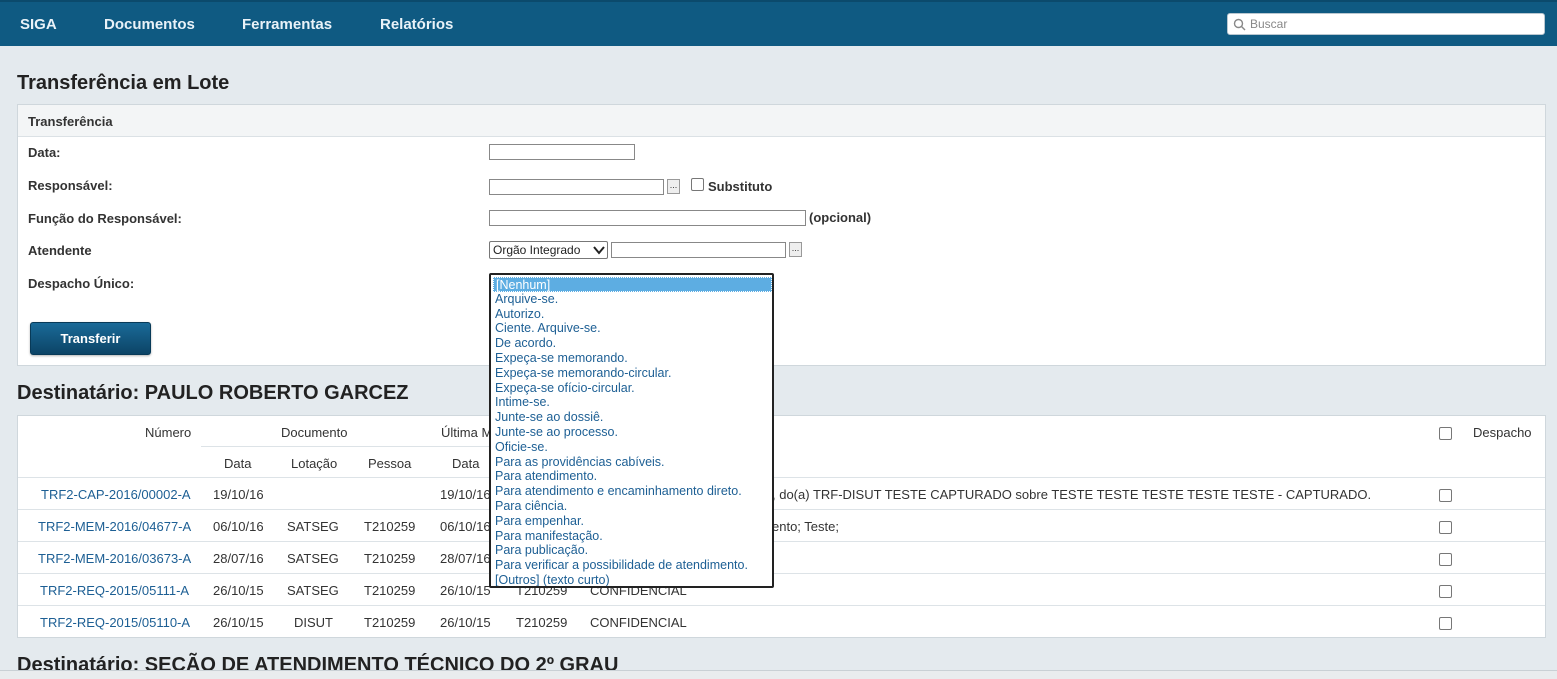 Image resolution: width=1557 pixels, height=679 pixels. I want to click on data-input, so click(562, 152).